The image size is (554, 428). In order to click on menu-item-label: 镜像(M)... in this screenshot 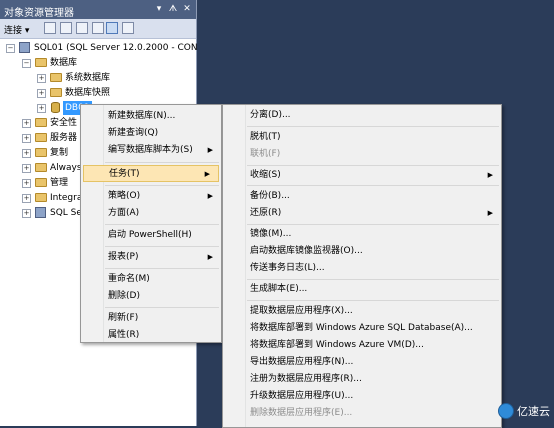, I will do `click(271, 234)`.